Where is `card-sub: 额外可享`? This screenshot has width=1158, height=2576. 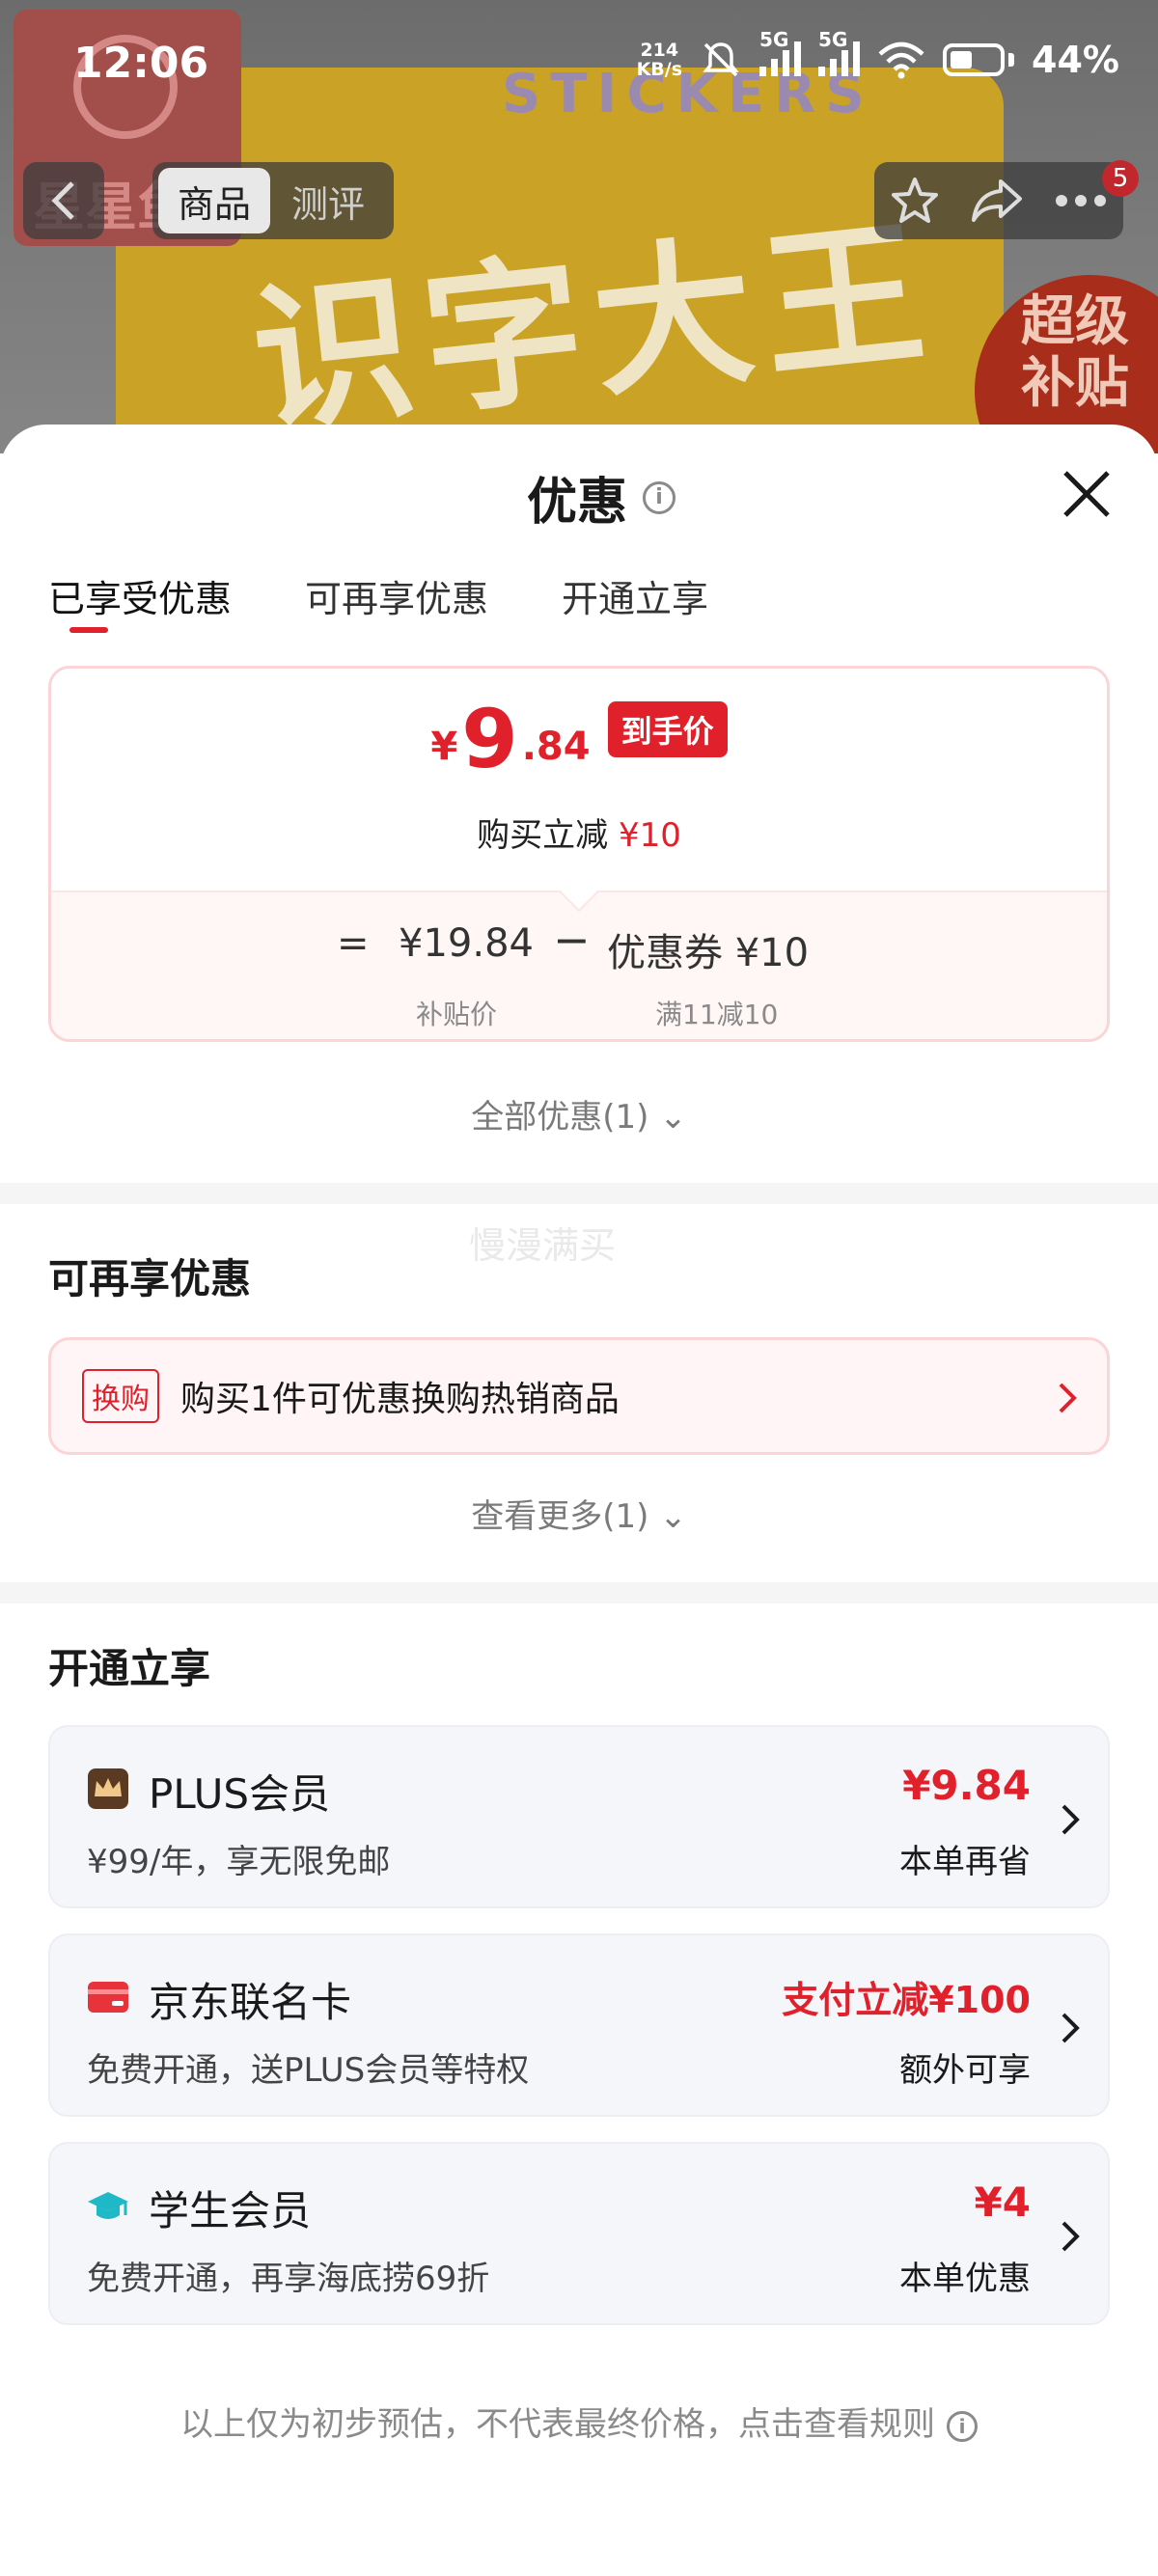 card-sub: 额外可享 is located at coordinates (965, 2070).